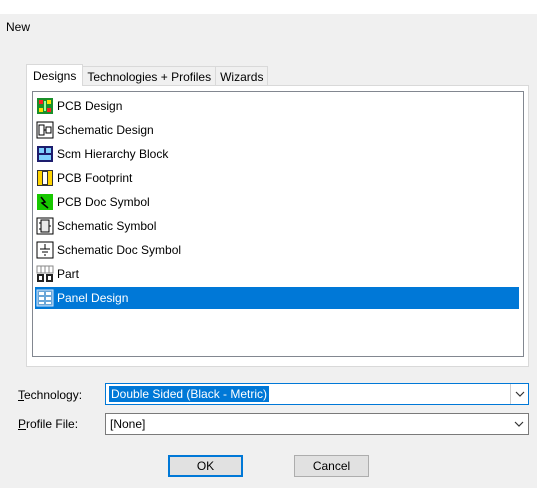 The height and width of the screenshot is (488, 537). I want to click on technology-value: Double Sided (Black - Metric), so click(189, 394).